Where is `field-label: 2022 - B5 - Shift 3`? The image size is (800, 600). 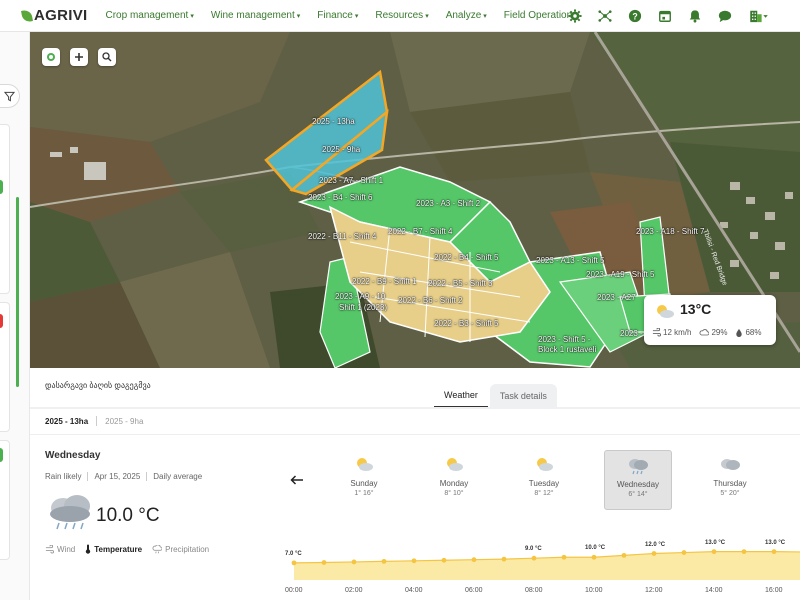 field-label: 2022 - B5 - Shift 3 is located at coordinates (460, 283).